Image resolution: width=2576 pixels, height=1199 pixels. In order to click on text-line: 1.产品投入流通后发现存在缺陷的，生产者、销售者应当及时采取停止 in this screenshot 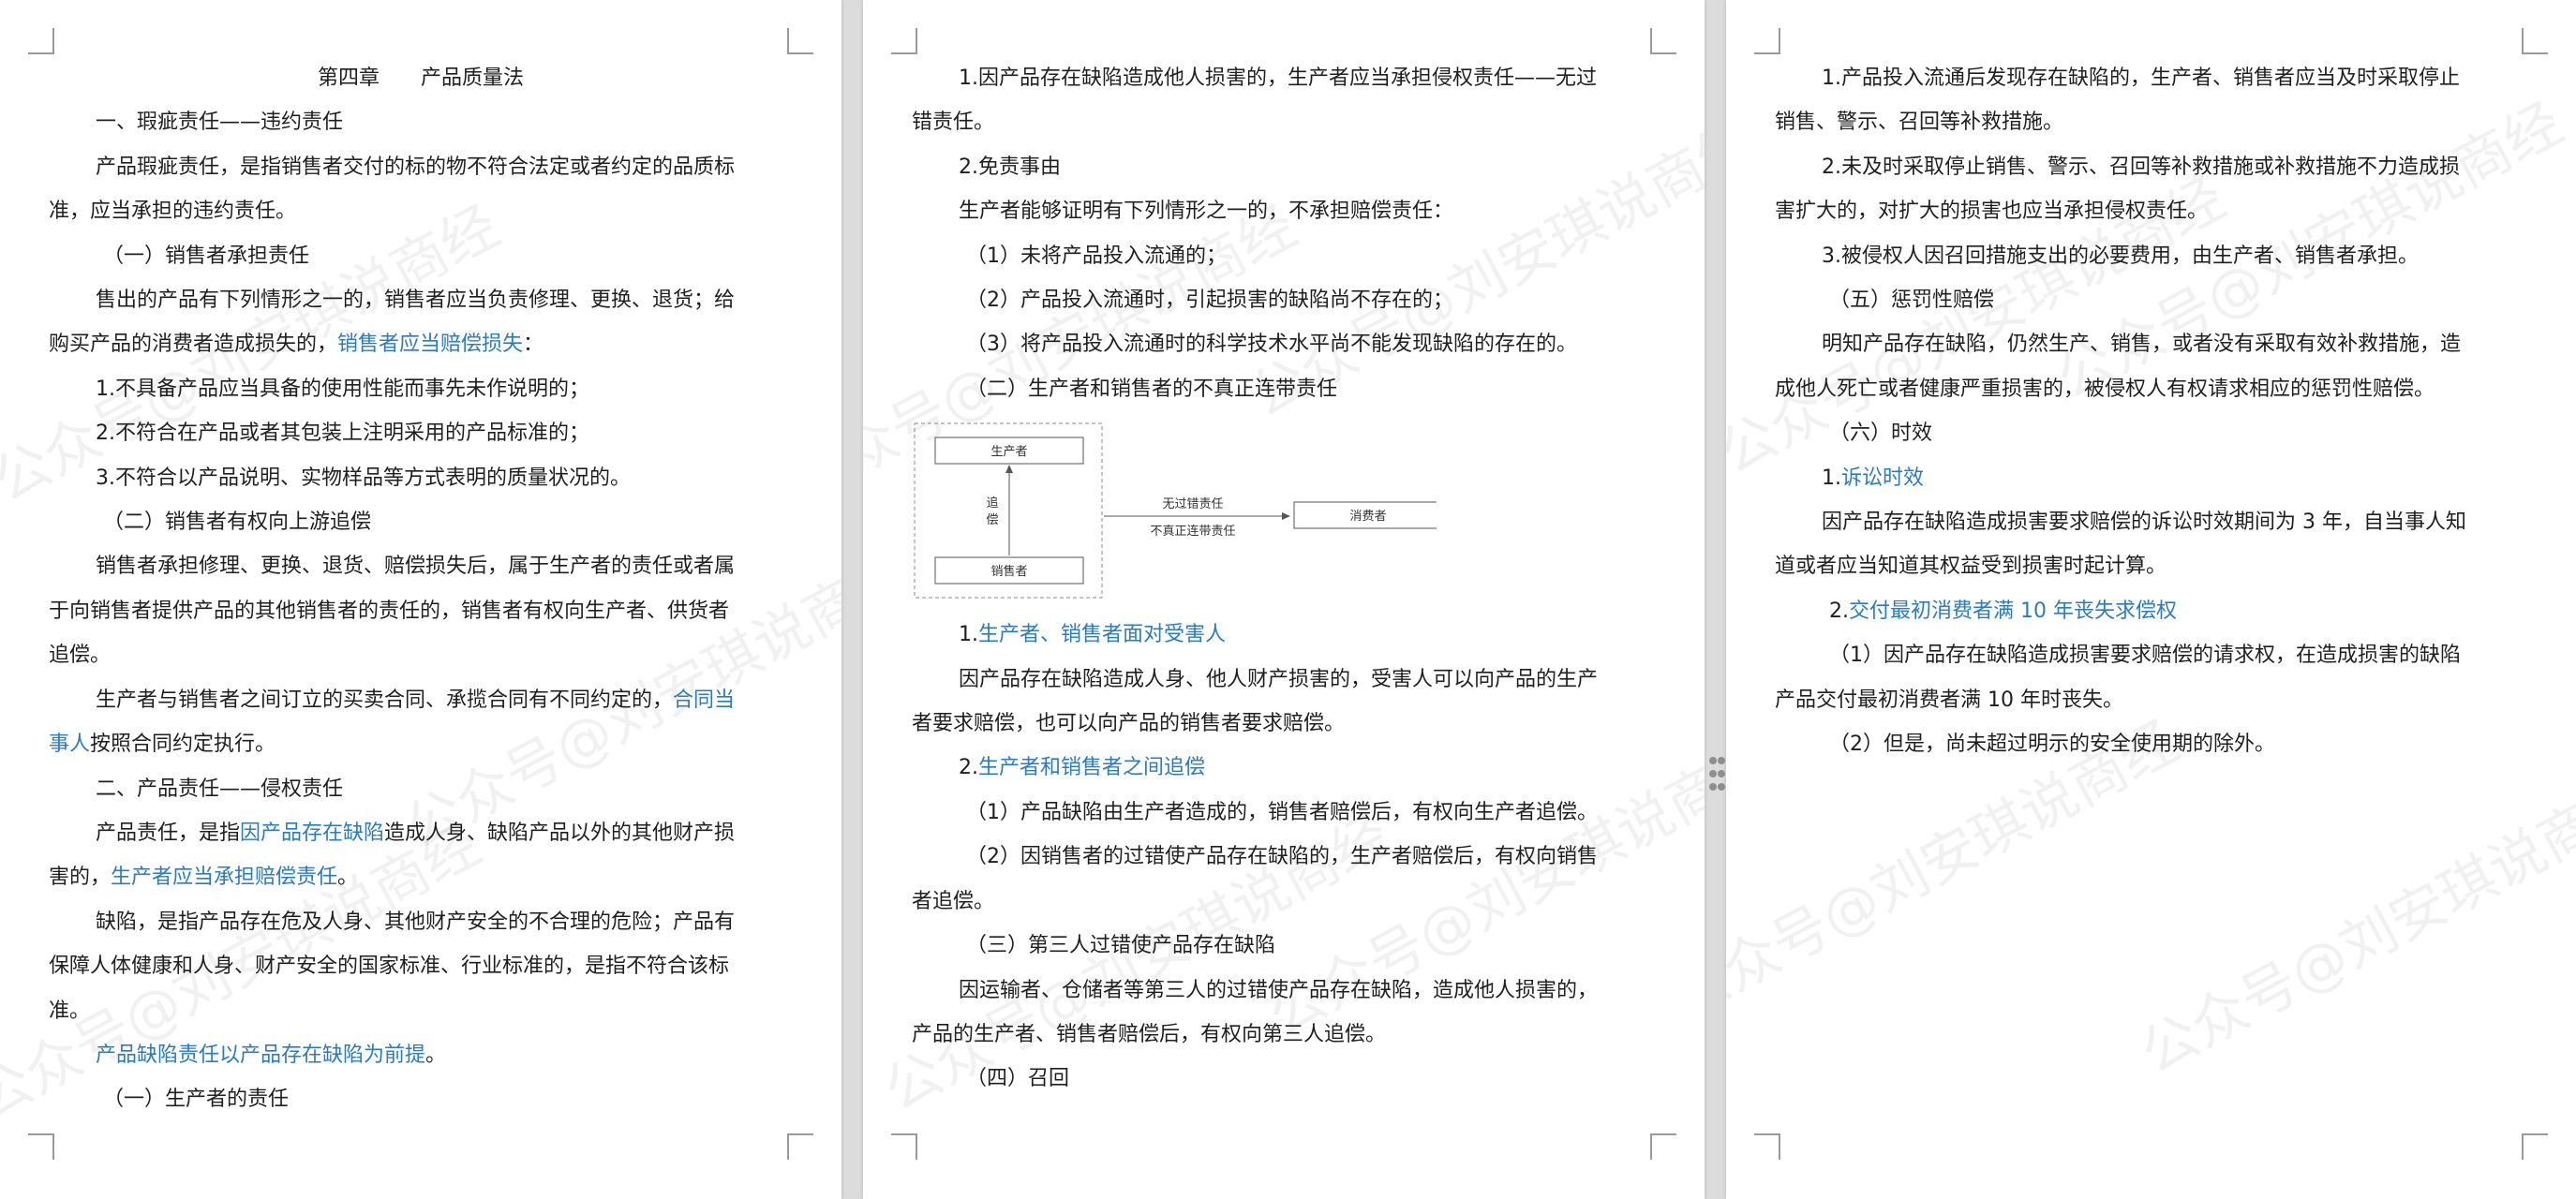, I will do `click(2151, 78)`.